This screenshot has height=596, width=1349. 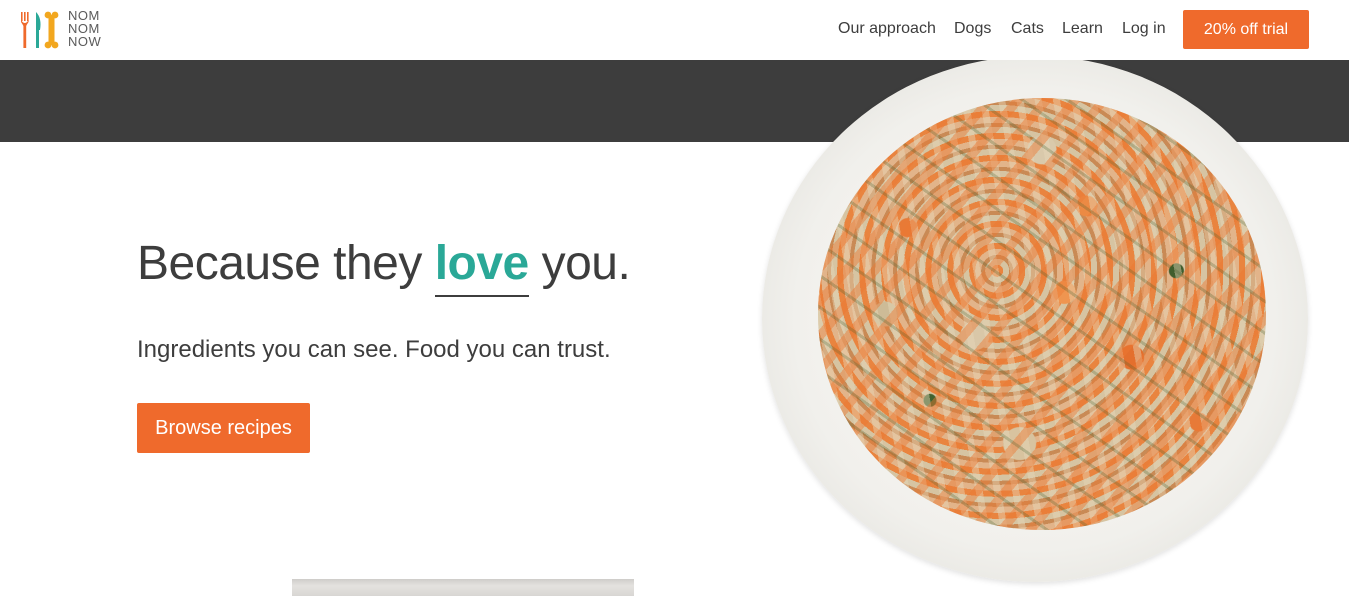 I want to click on hero-headline: Because they love you., so click(x=384, y=266).